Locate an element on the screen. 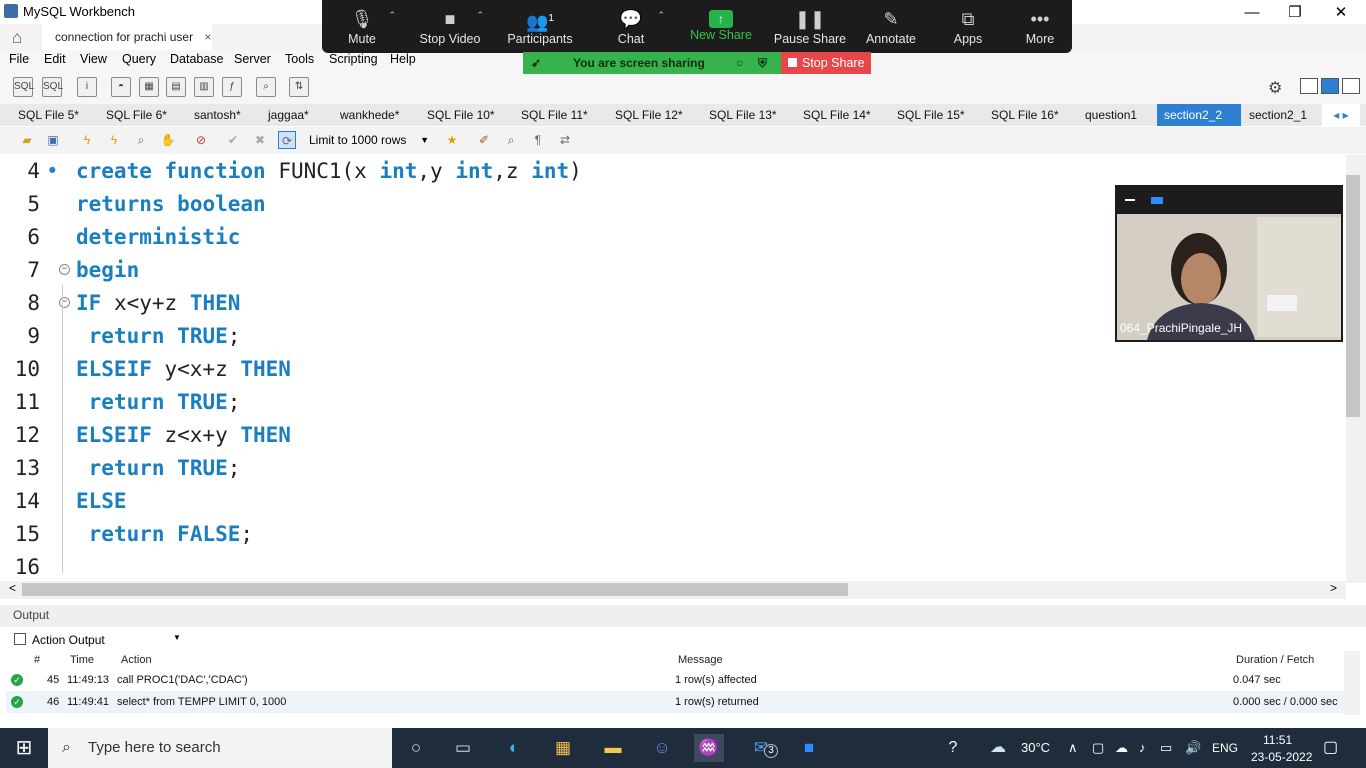 The height and width of the screenshot is (768, 1366). scroll-left-icon: < is located at coordinates (12, 588).